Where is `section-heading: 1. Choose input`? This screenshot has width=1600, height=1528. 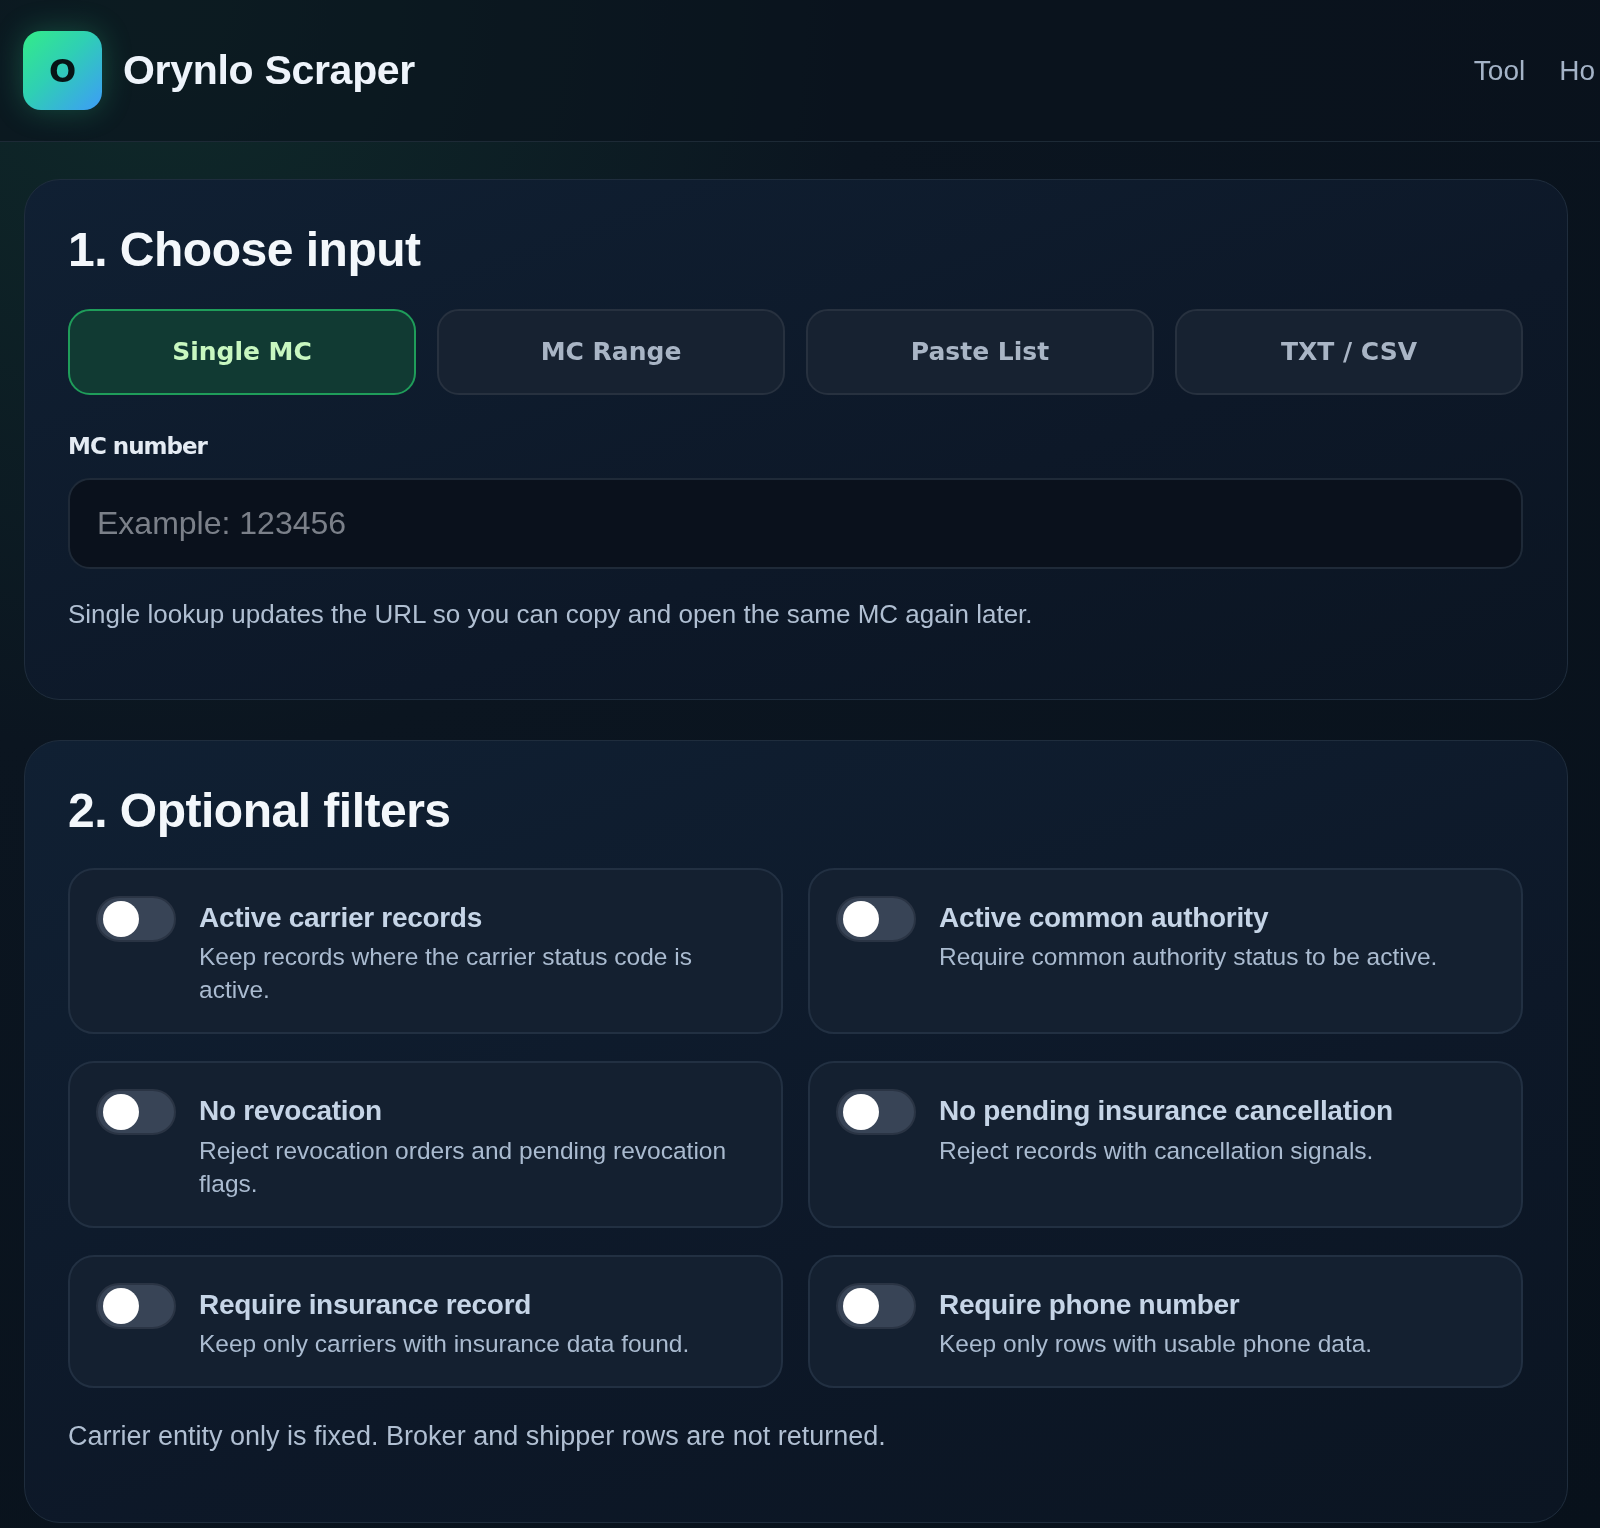
section-heading: 1. Choose input is located at coordinates (245, 250).